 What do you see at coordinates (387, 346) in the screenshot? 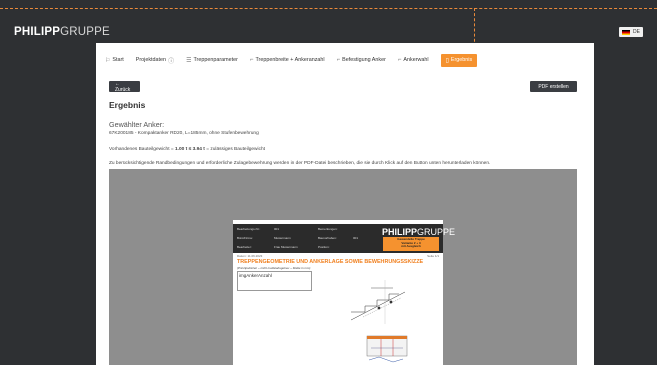
I see `anchor-detail-sketch` at bounding box center [387, 346].